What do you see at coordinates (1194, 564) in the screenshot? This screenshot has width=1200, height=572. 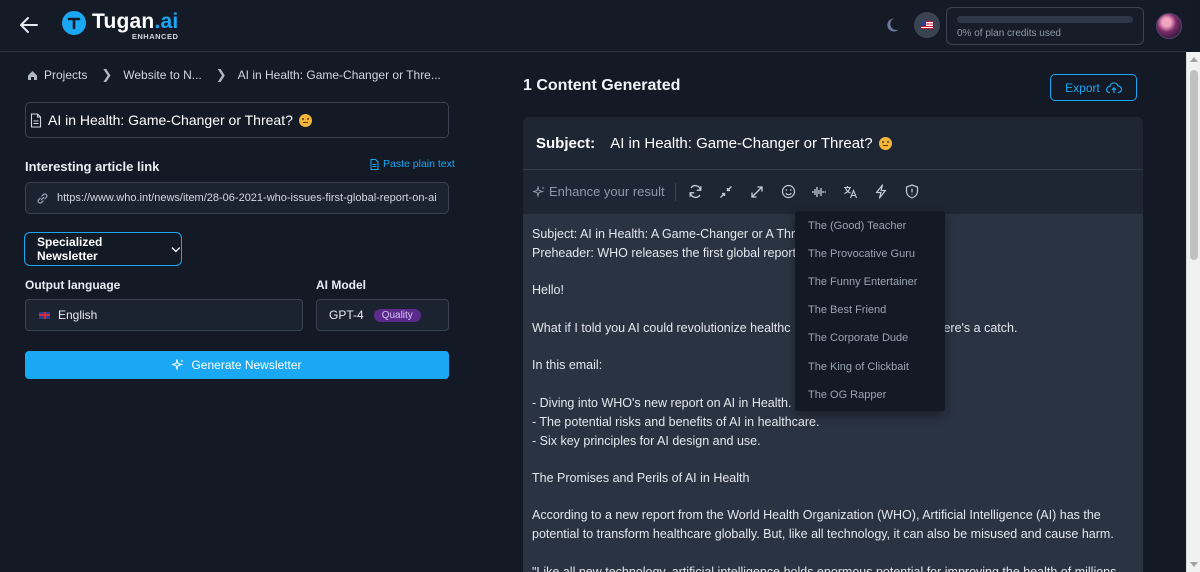 I see `scroll-down-icon` at bounding box center [1194, 564].